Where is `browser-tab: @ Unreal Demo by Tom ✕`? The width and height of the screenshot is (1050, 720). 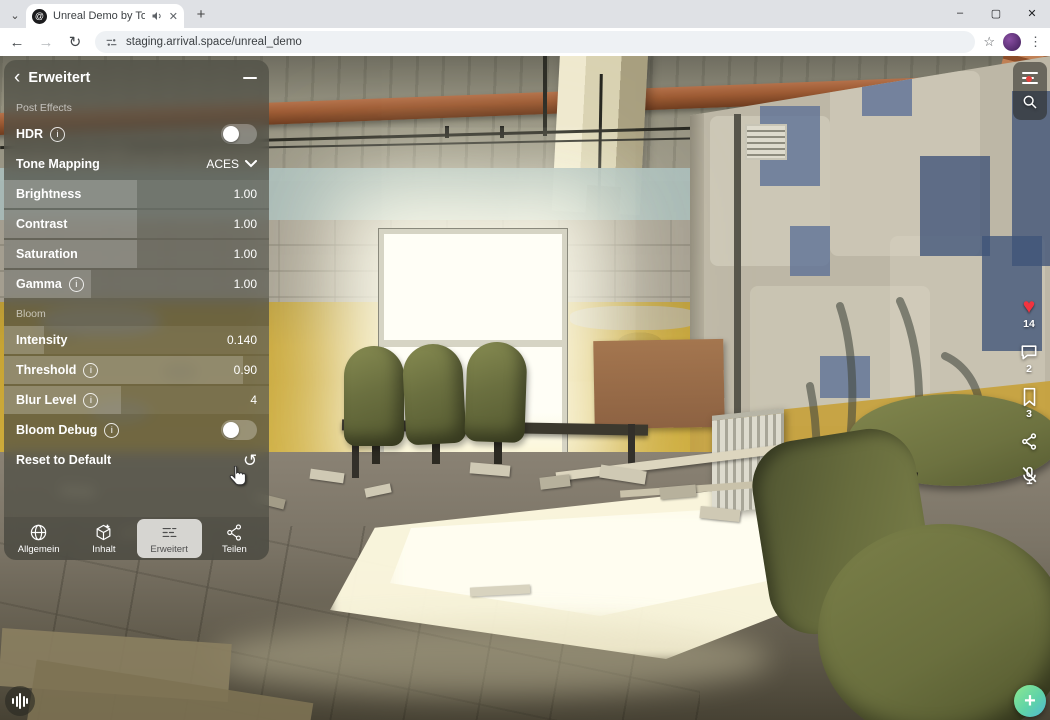
browser-tab: @ Unreal Demo by Tom ✕ is located at coordinates (105, 16).